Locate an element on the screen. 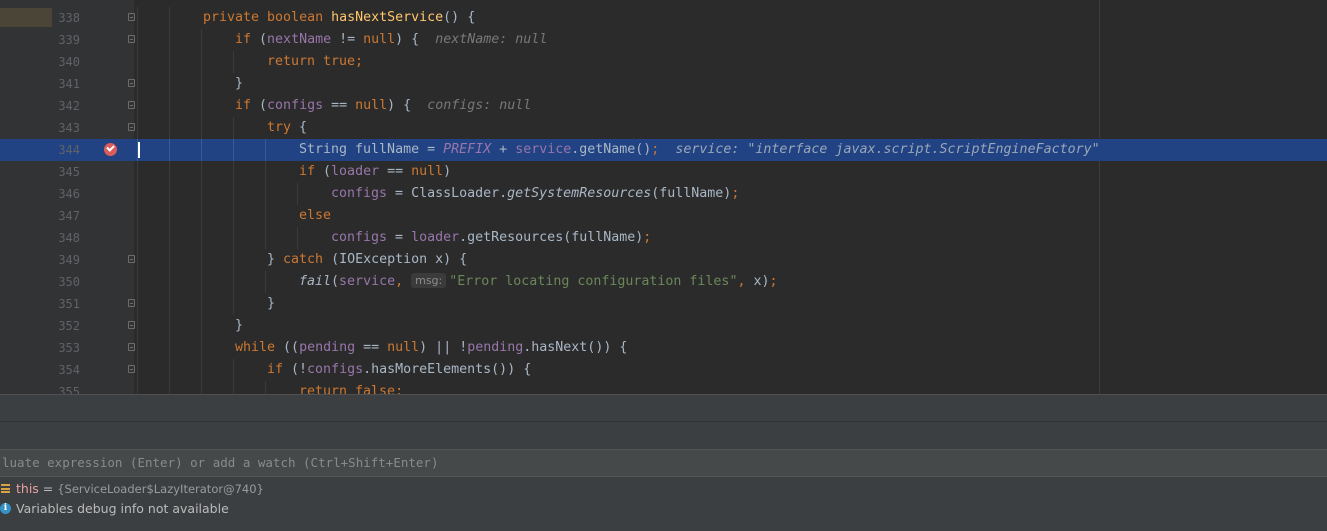 The width and height of the screenshot is (1327, 531). line-number: 338 is located at coordinates (66, 18).